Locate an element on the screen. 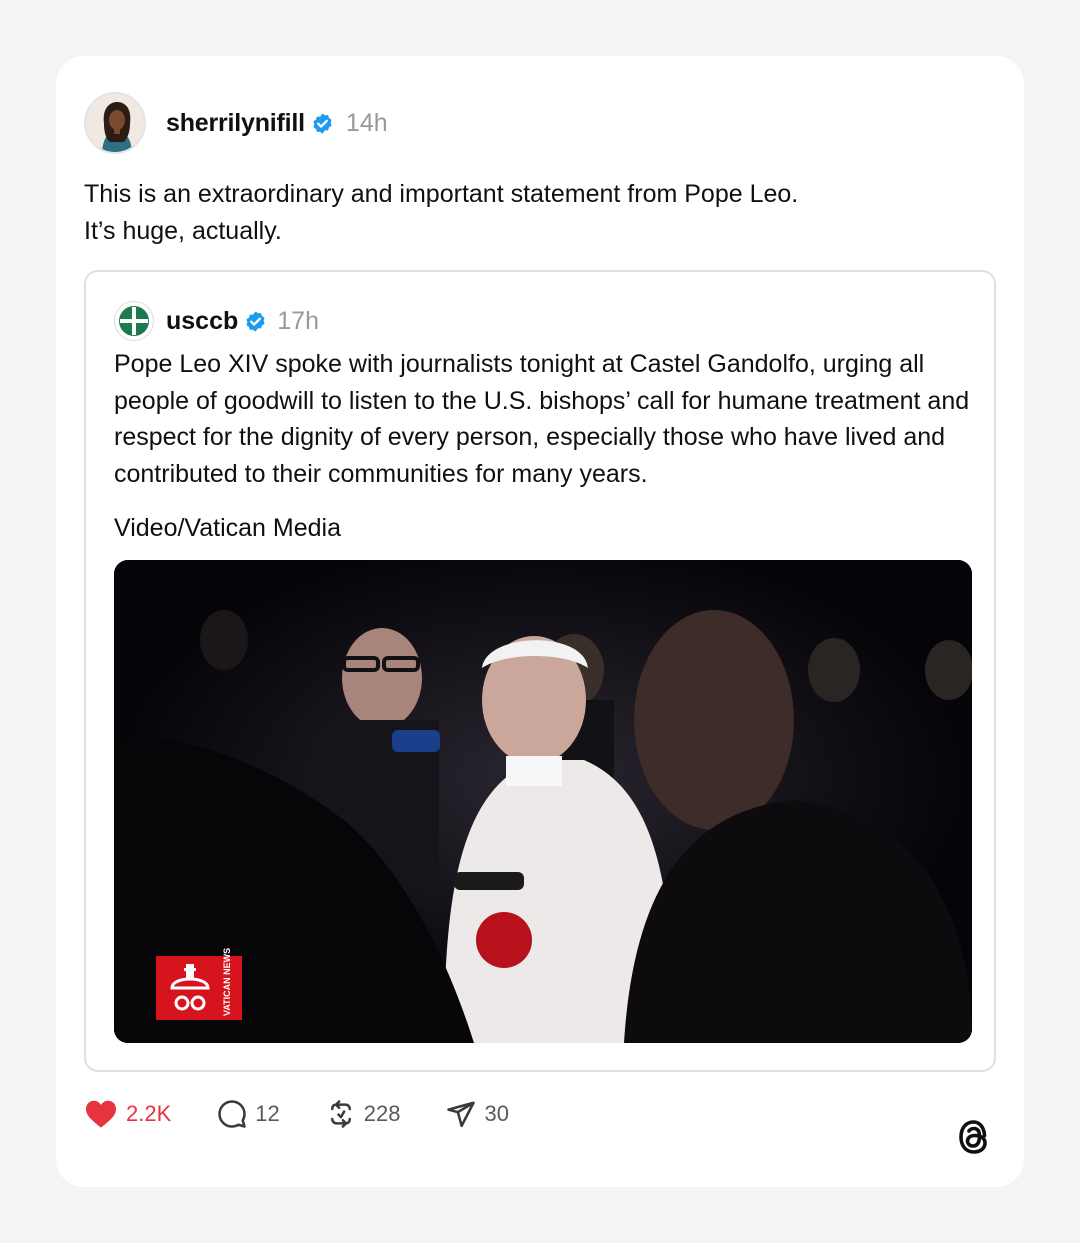  author-username: sherrilynifill is located at coordinates (235, 123).